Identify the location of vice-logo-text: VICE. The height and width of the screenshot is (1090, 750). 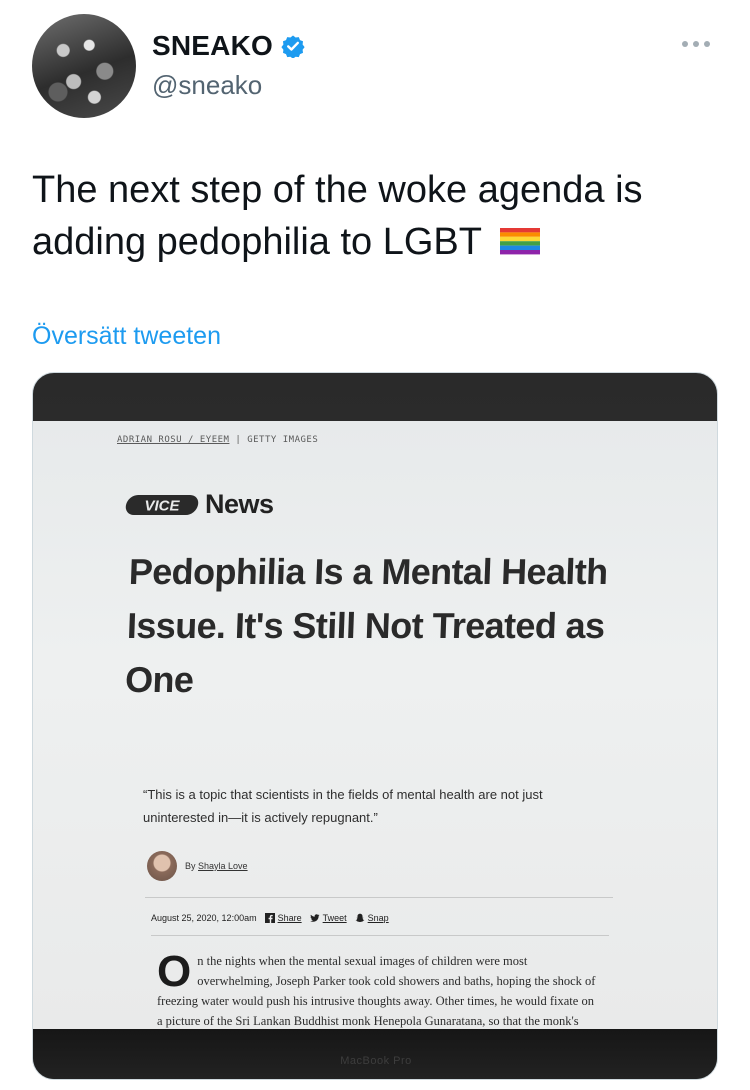
(162, 505).